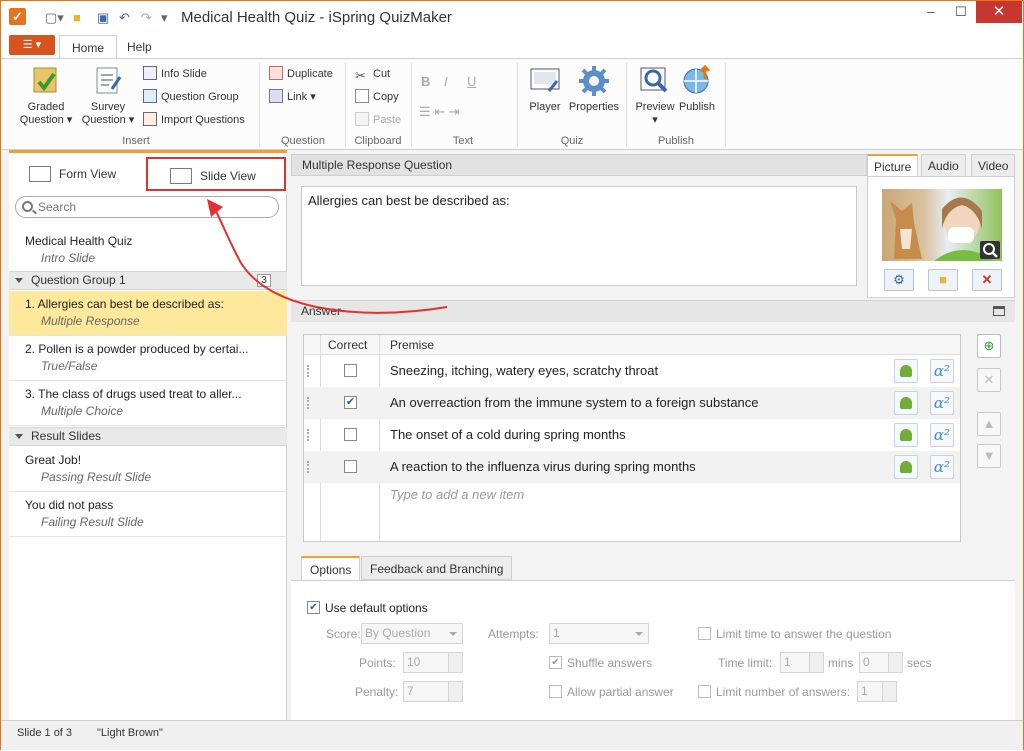 This screenshot has width=1024, height=751. Describe the element at coordinates (704, 633) in the screenshot. I see `limit-time-checkbox` at that location.